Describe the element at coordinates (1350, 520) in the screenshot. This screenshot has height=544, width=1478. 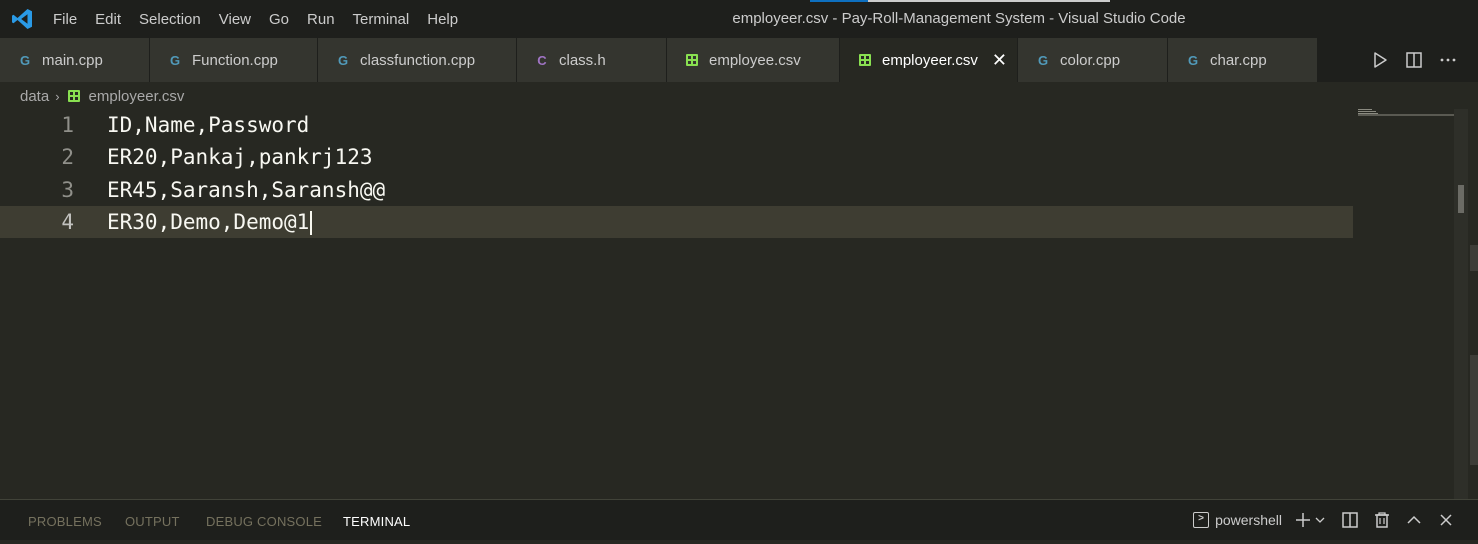
I see `split-terminal-icon` at that location.